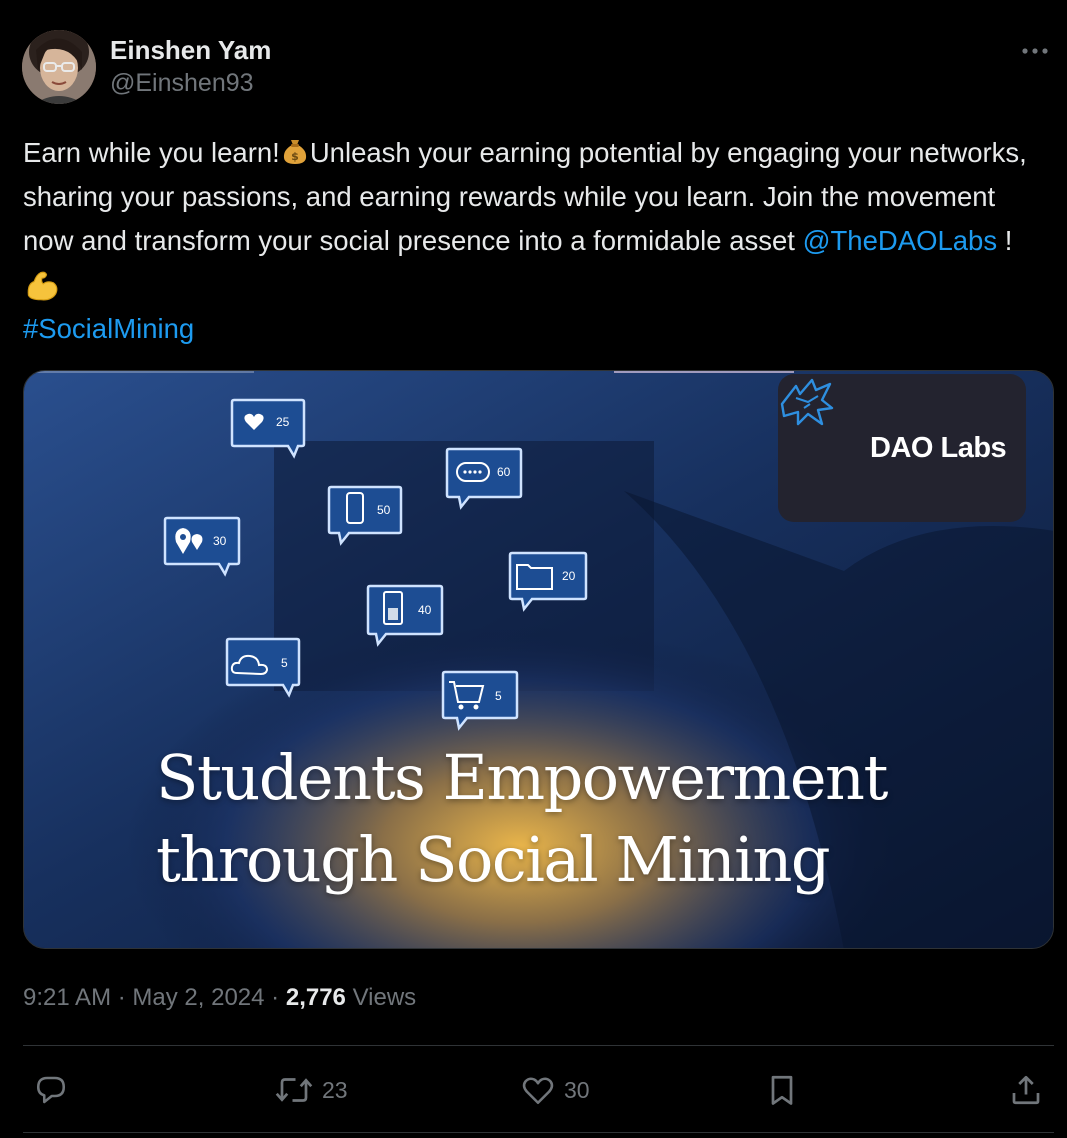 This screenshot has width=1067, height=1138. I want to click on more-icon, so click(1035, 51).